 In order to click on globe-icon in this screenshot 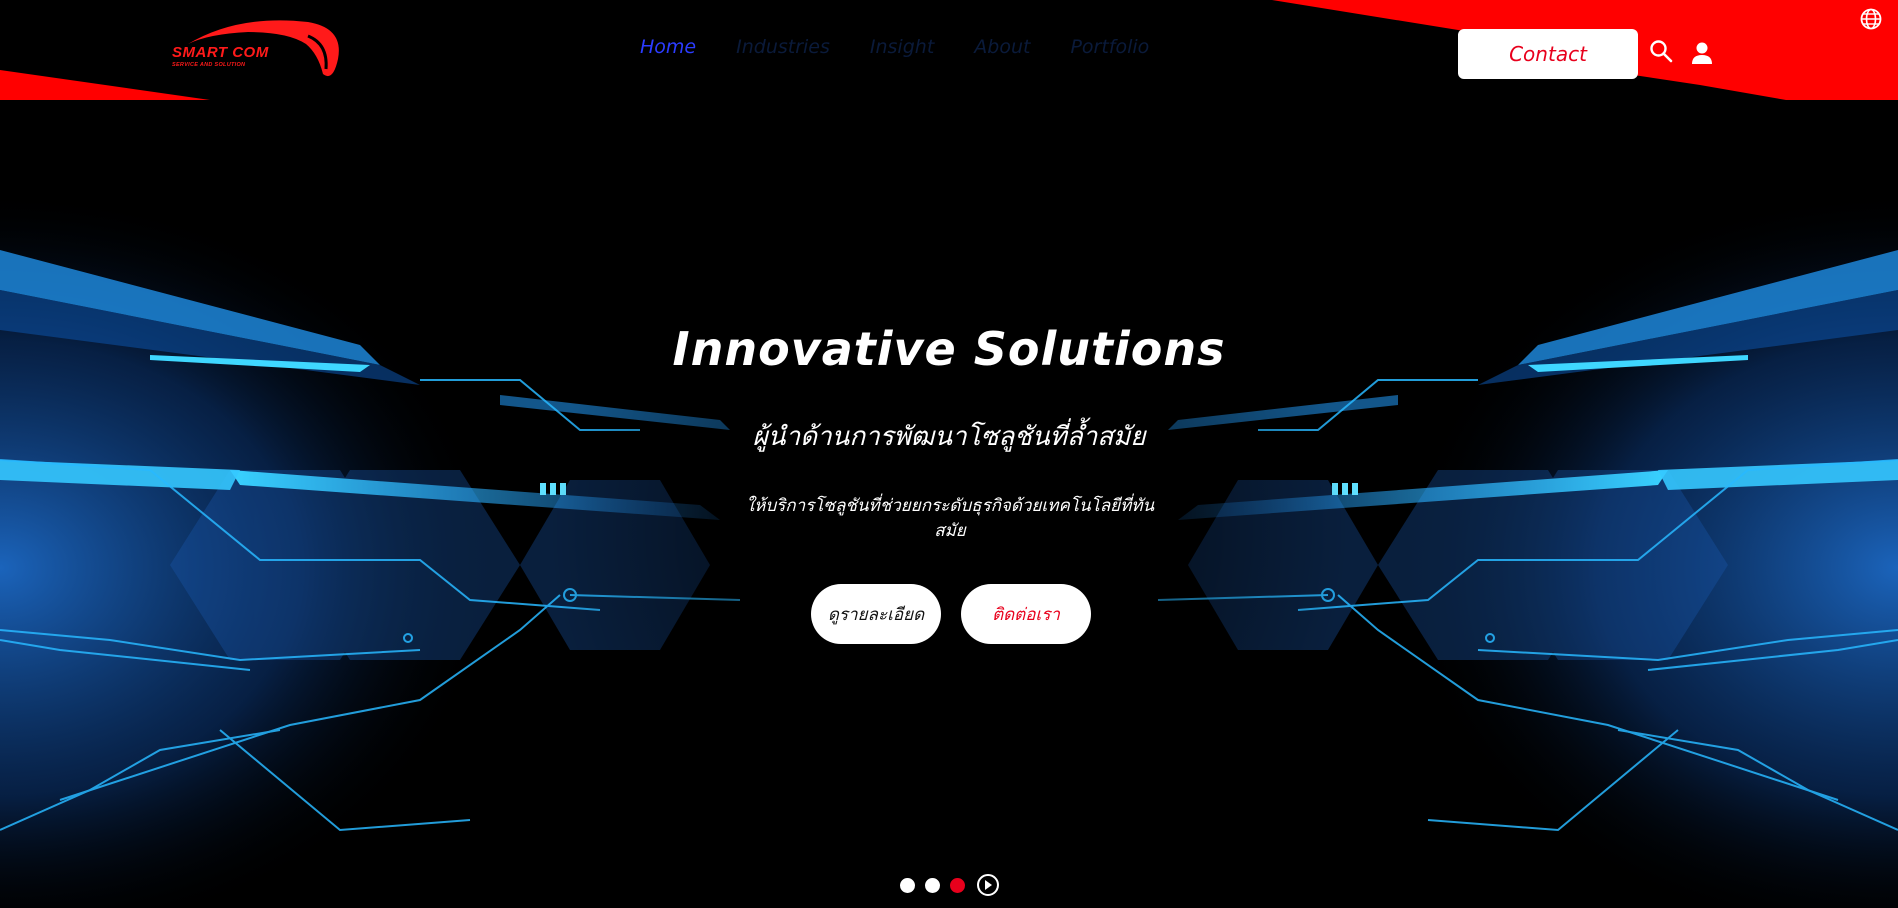, I will do `click(1871, 21)`.